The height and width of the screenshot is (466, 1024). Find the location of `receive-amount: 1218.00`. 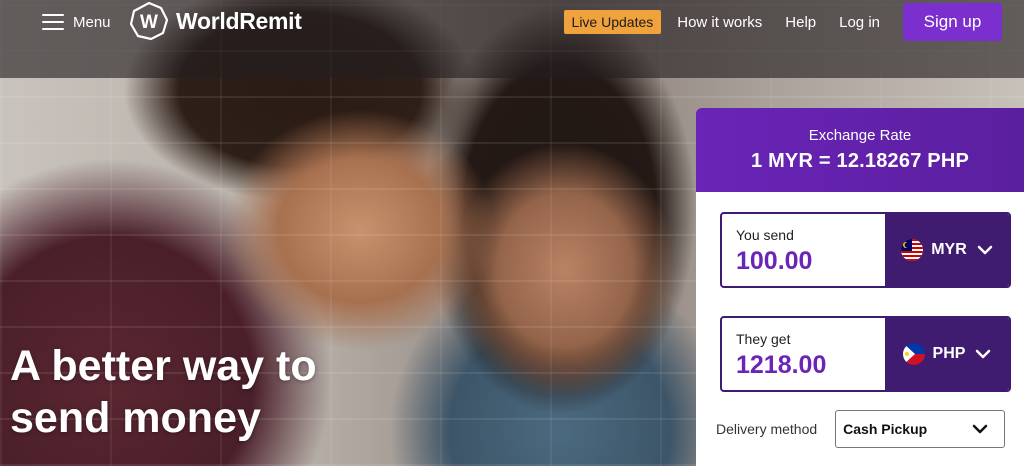

receive-amount: 1218.00 is located at coordinates (781, 365).